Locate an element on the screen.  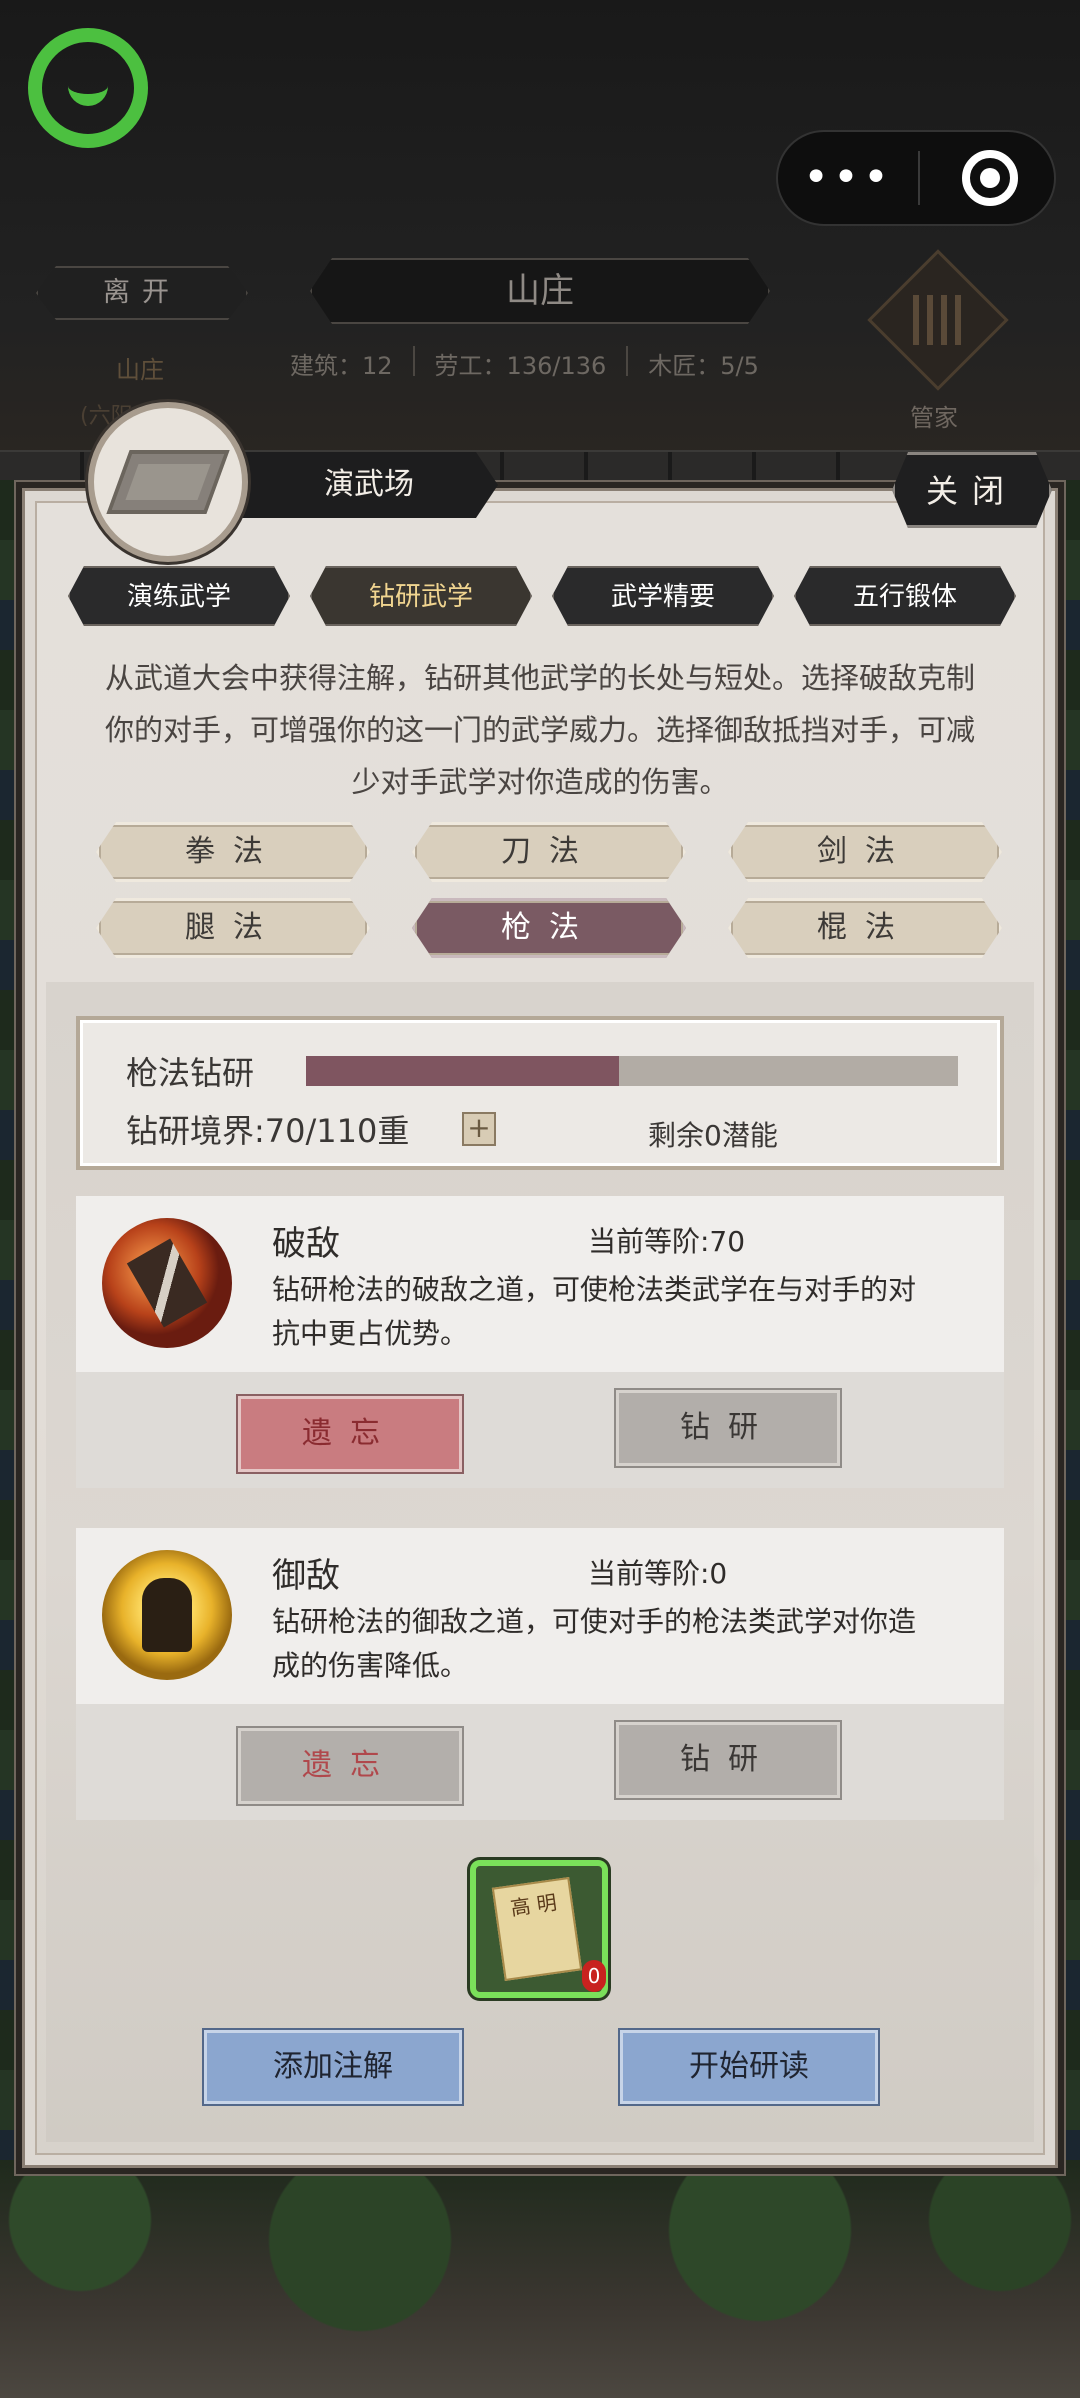
training-ground-icon is located at coordinates (168, 482).